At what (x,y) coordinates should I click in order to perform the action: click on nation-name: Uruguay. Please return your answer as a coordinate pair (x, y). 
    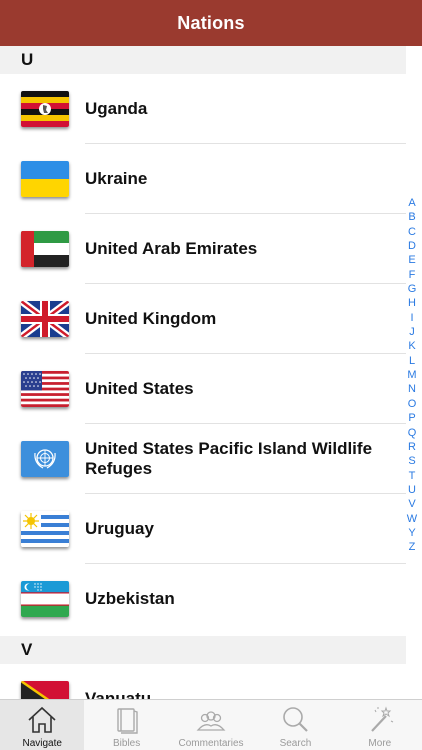
    Looking at the image, I should click on (119, 528).